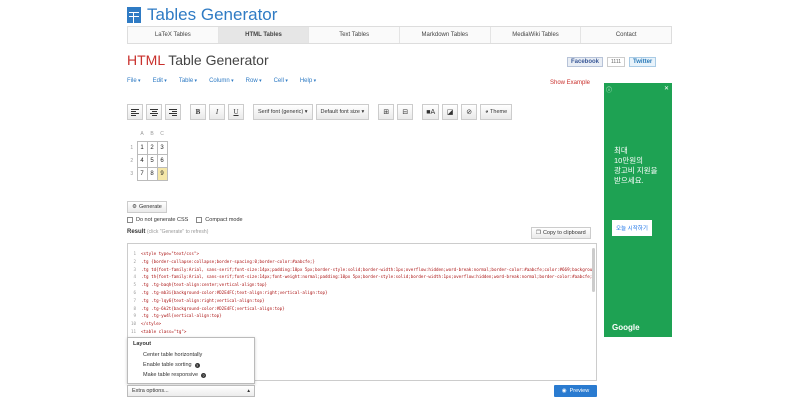 Image resolution: width=800 pixels, height=402 pixels. What do you see at coordinates (308, 85) in the screenshot?
I see `menu-help: Help` at bounding box center [308, 85].